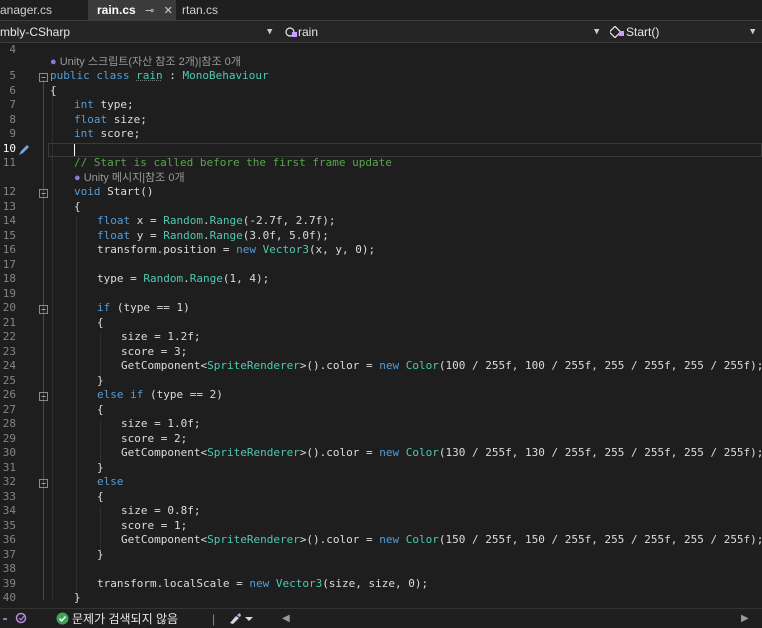  I want to click on tok: type =, so click(120, 278).